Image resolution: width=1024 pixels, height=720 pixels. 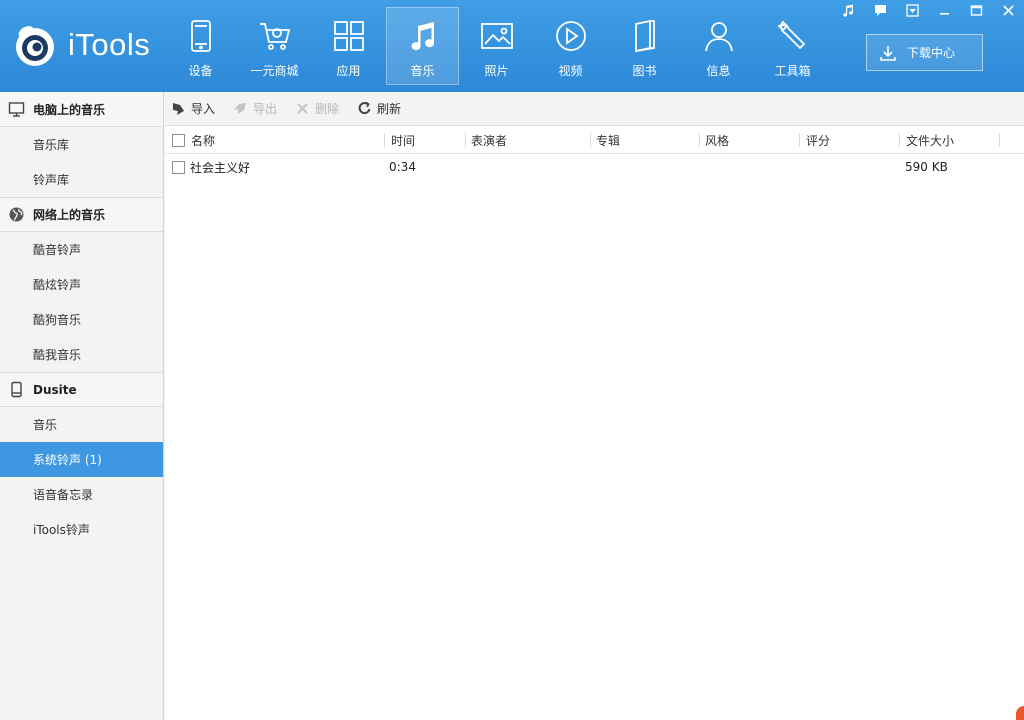 I want to click on sidebar-group-label: Dusite, so click(x=55, y=389).